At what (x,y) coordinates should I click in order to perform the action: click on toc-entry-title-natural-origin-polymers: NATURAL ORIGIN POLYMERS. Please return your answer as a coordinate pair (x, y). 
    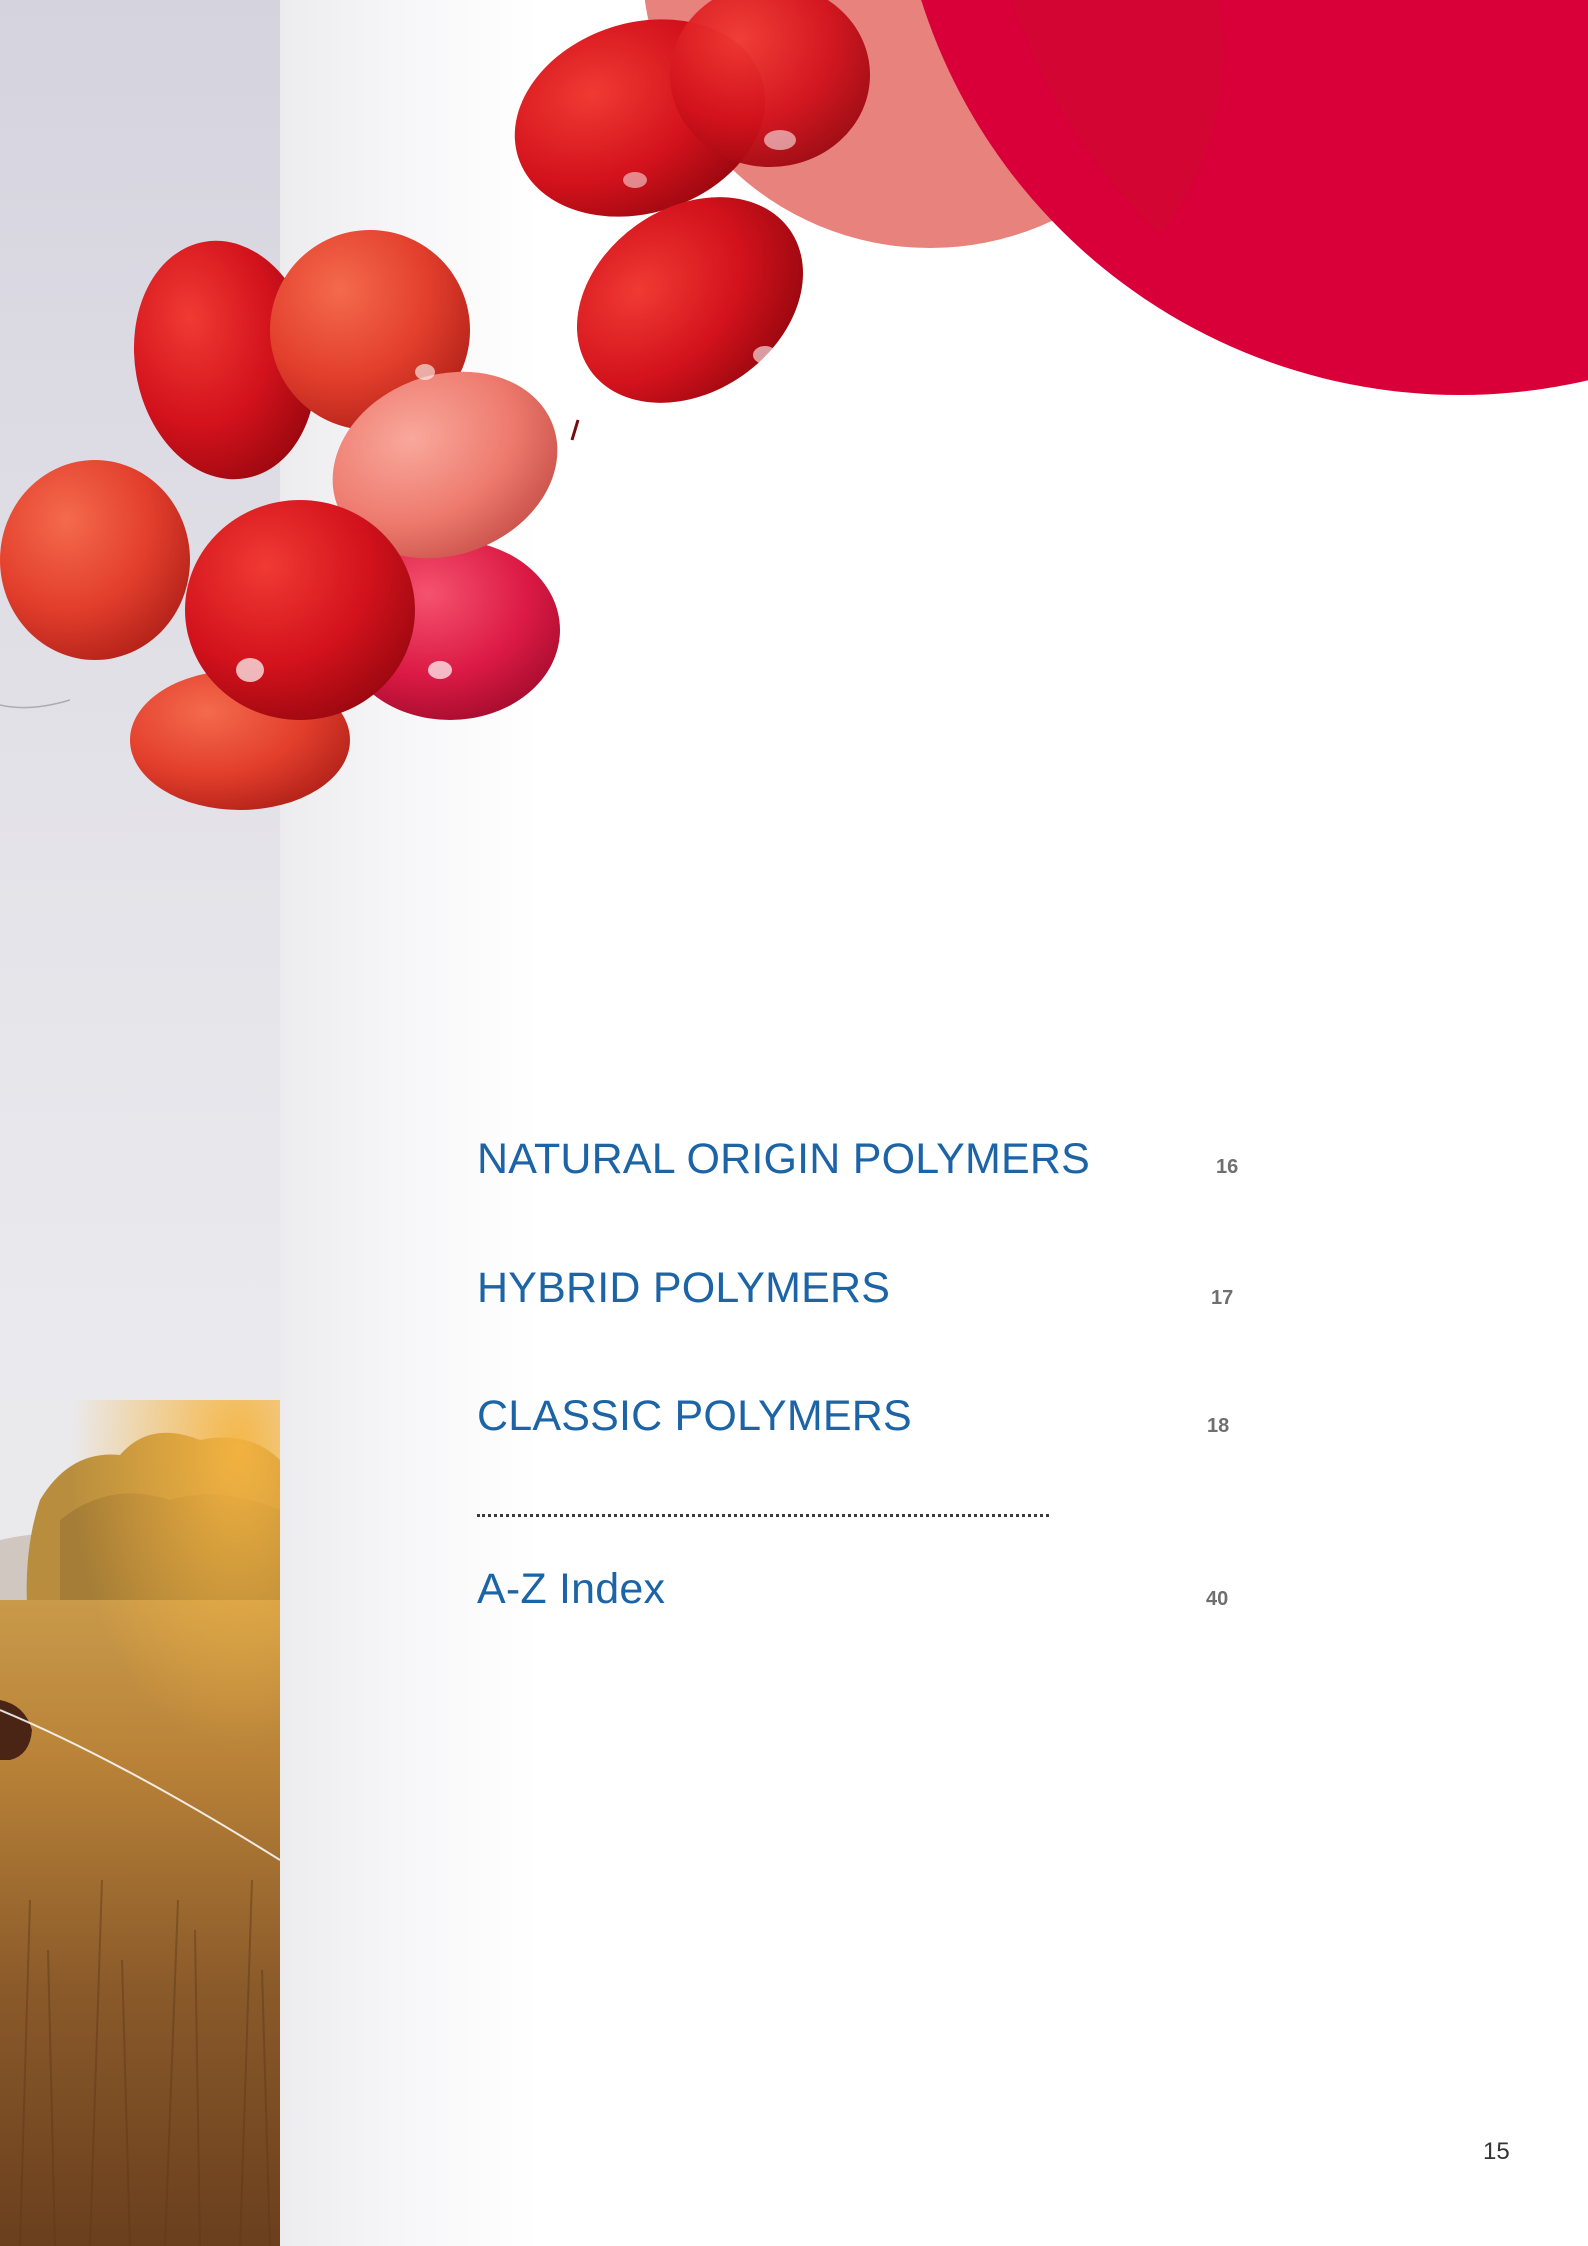
    Looking at the image, I should click on (783, 1159).